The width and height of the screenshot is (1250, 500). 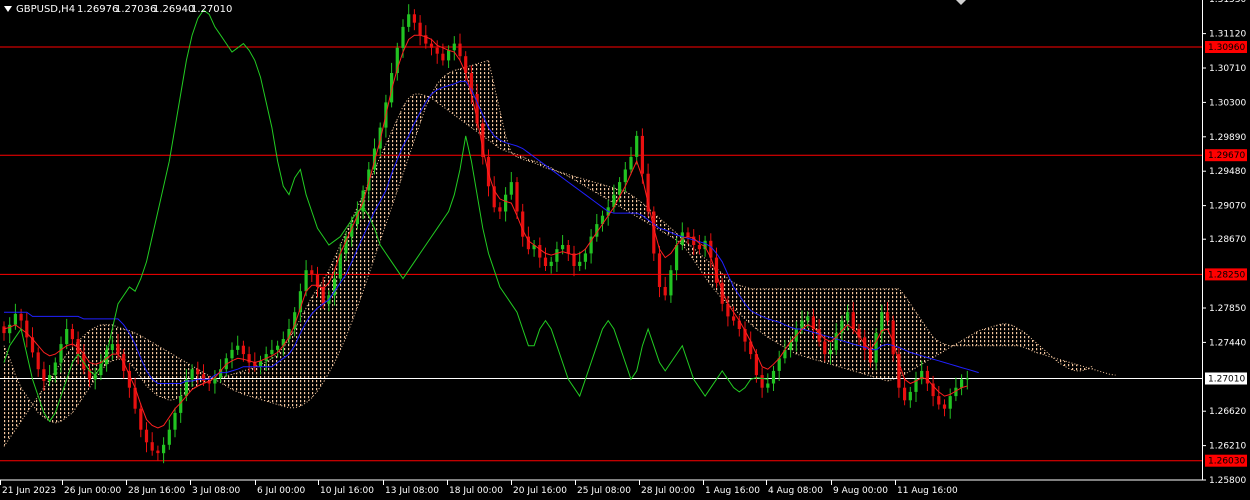 What do you see at coordinates (1227, 172) in the screenshot?
I see `price-tick-label: 1.29480` at bounding box center [1227, 172].